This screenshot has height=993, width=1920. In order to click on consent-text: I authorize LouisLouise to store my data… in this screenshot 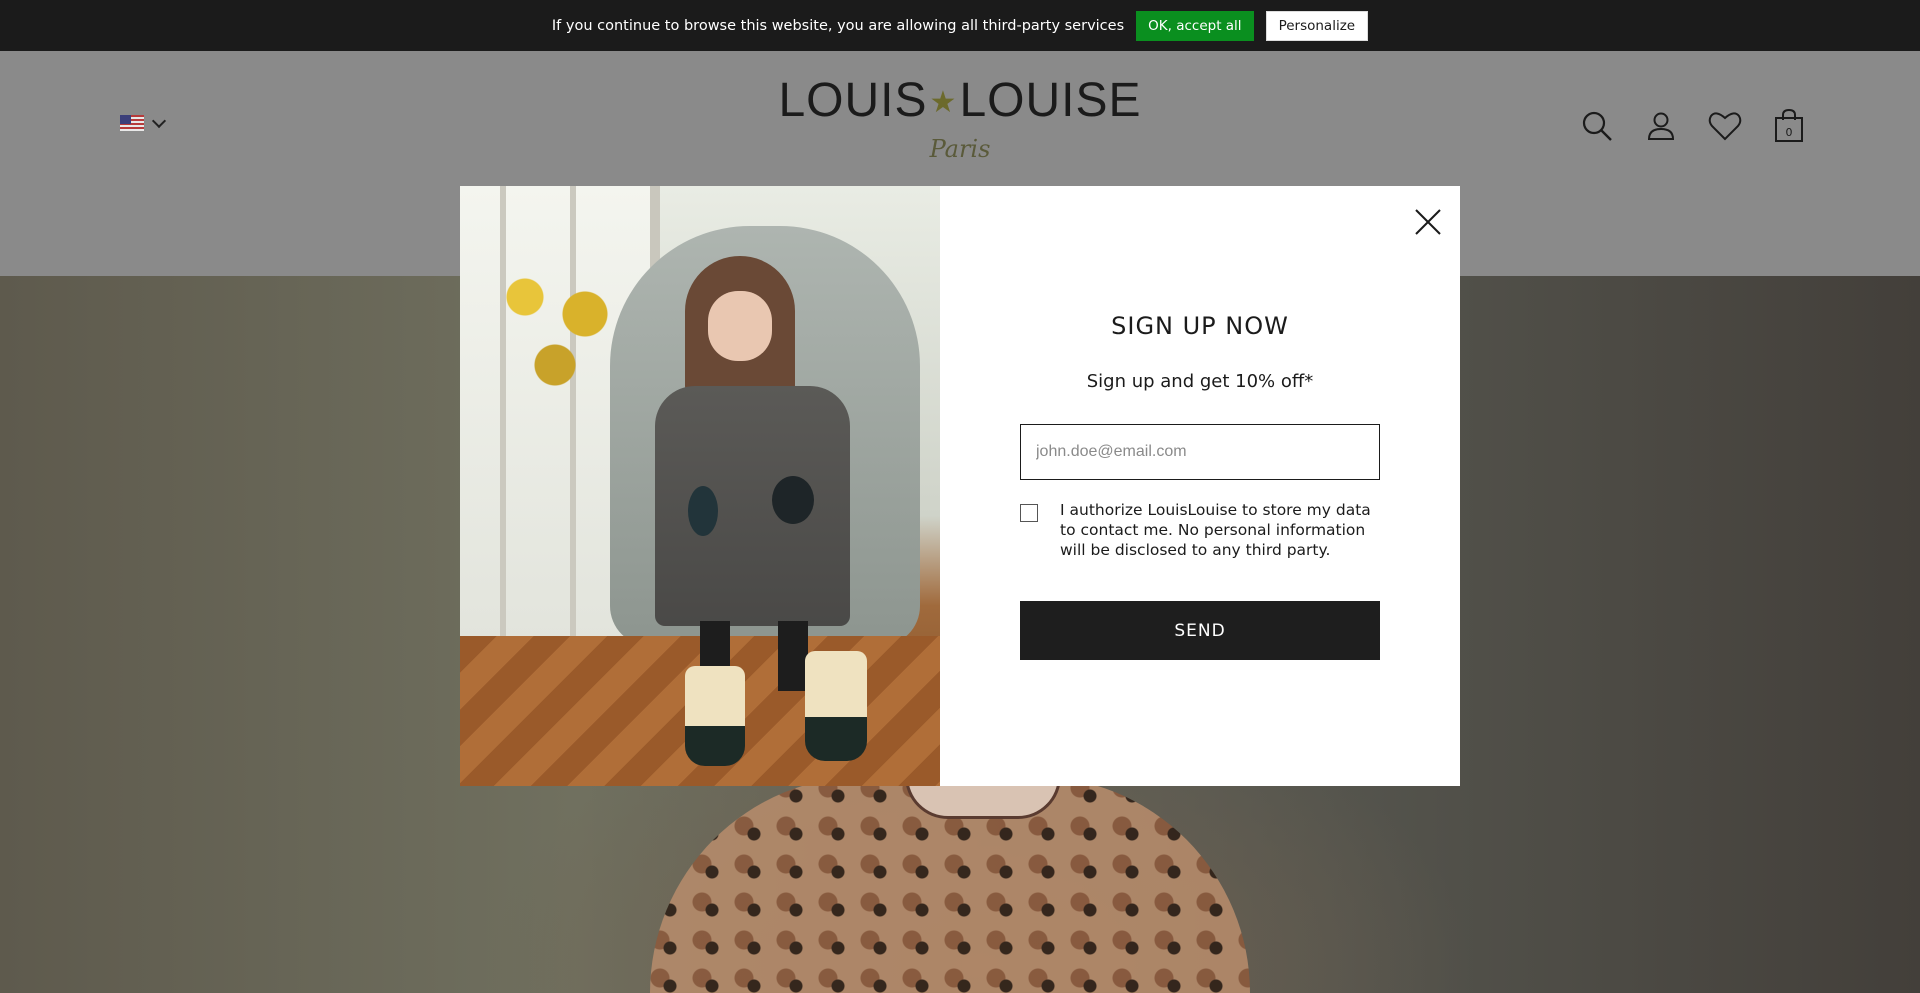, I will do `click(1215, 530)`.